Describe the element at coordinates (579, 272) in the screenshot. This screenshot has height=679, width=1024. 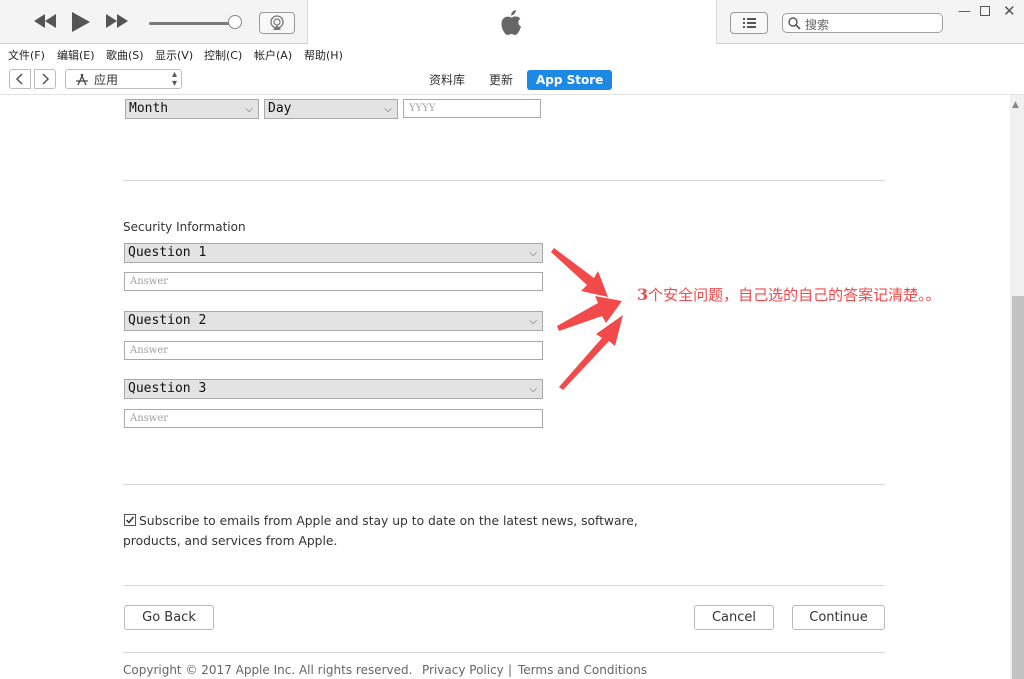
I see `arrow-icon` at that location.